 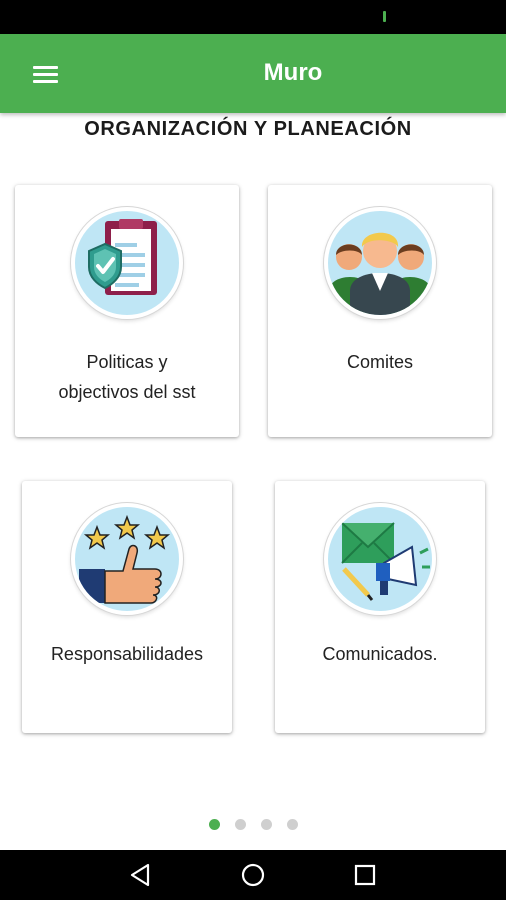 I want to click on app-bar: Muro, so click(x=253, y=73).